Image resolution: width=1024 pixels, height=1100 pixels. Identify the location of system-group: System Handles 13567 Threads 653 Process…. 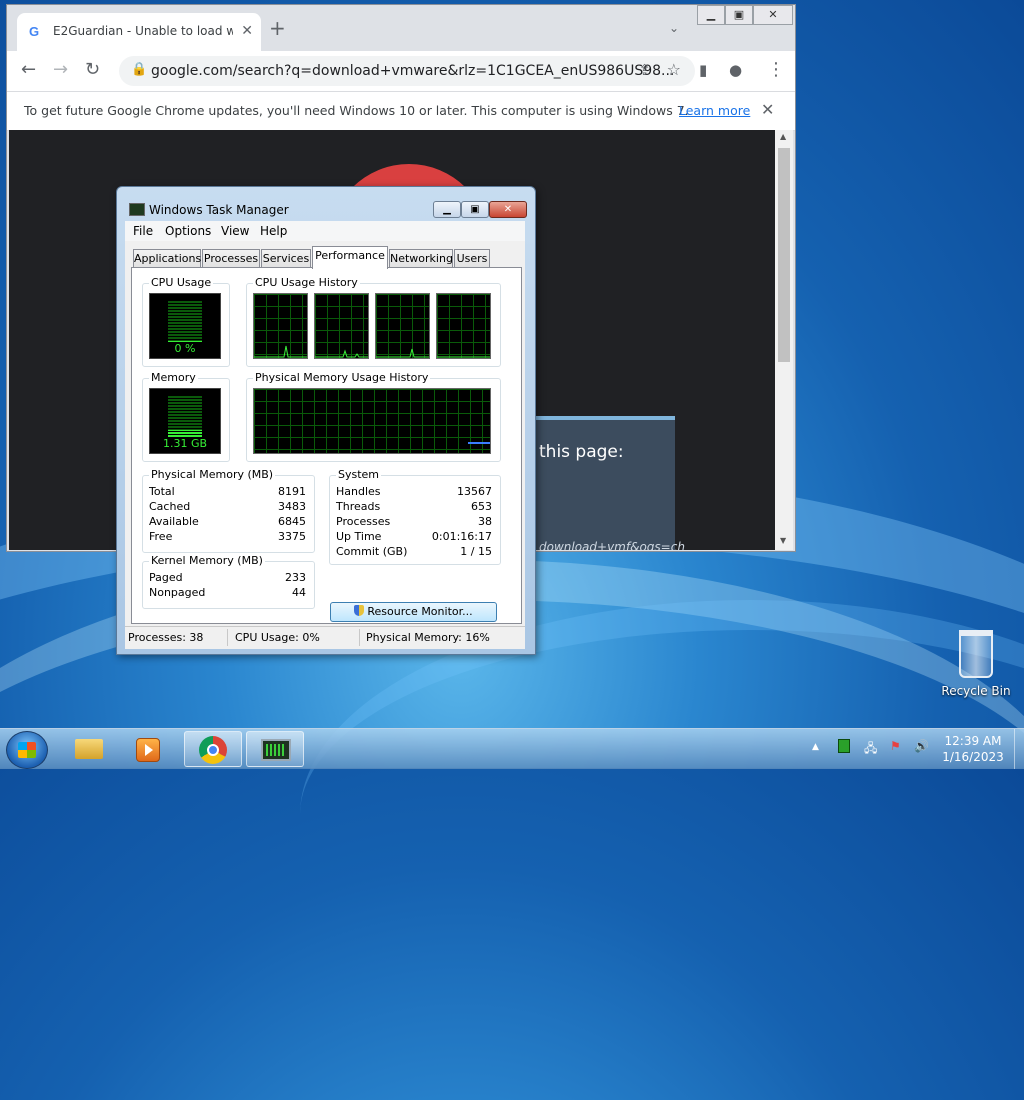
(415, 516).